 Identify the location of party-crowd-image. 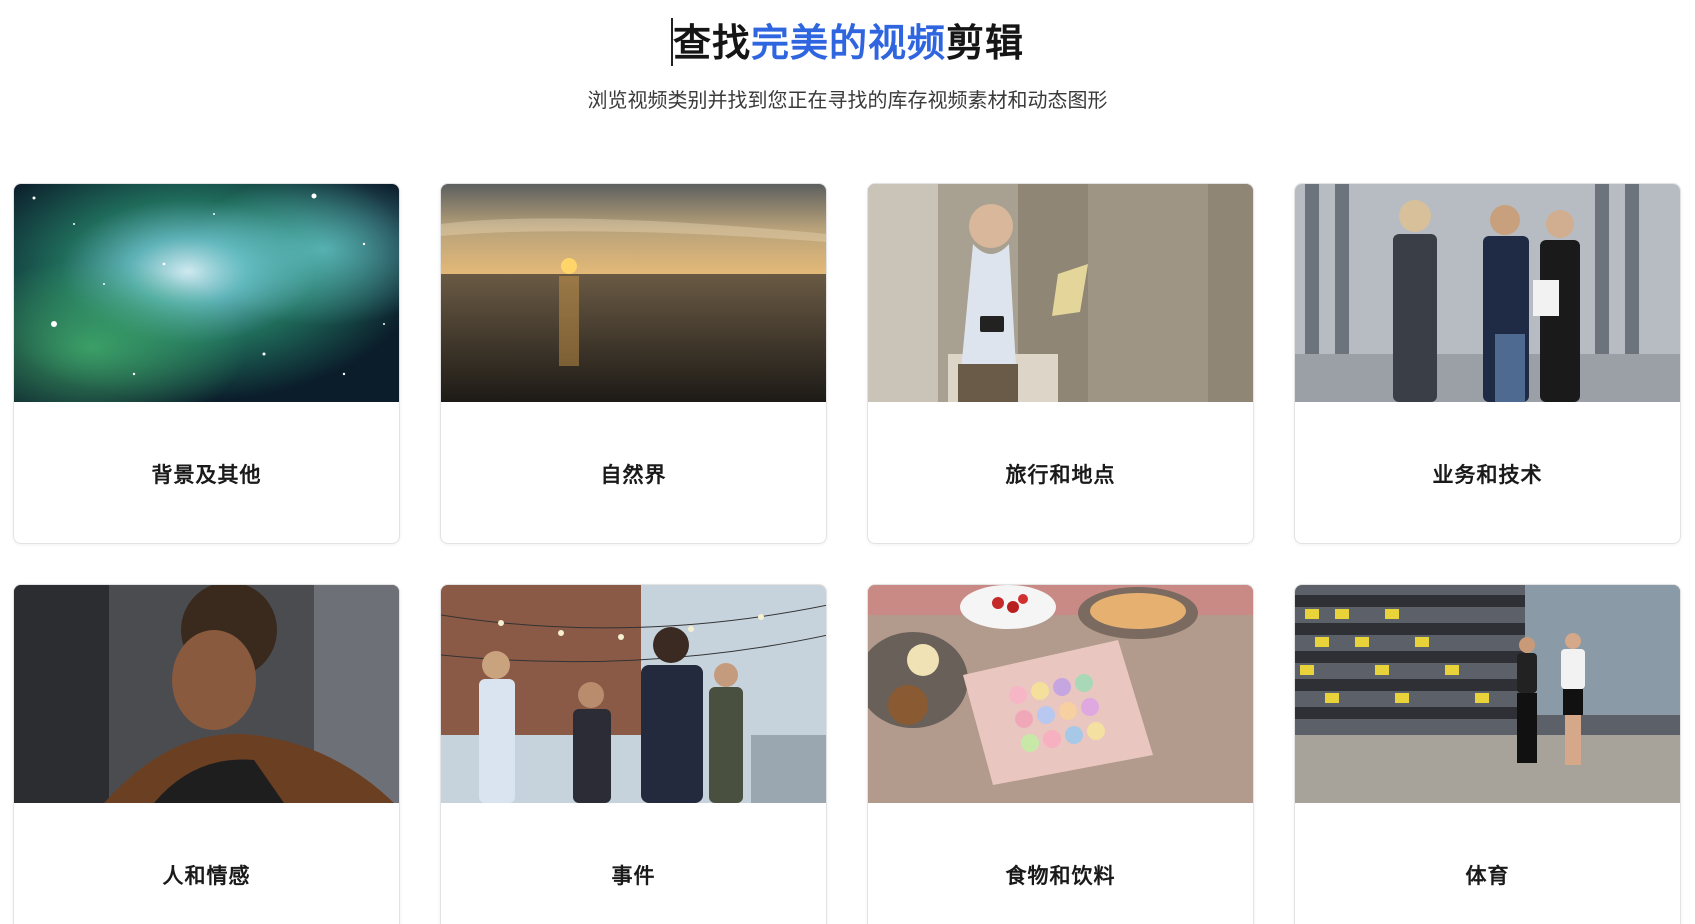
(633, 694).